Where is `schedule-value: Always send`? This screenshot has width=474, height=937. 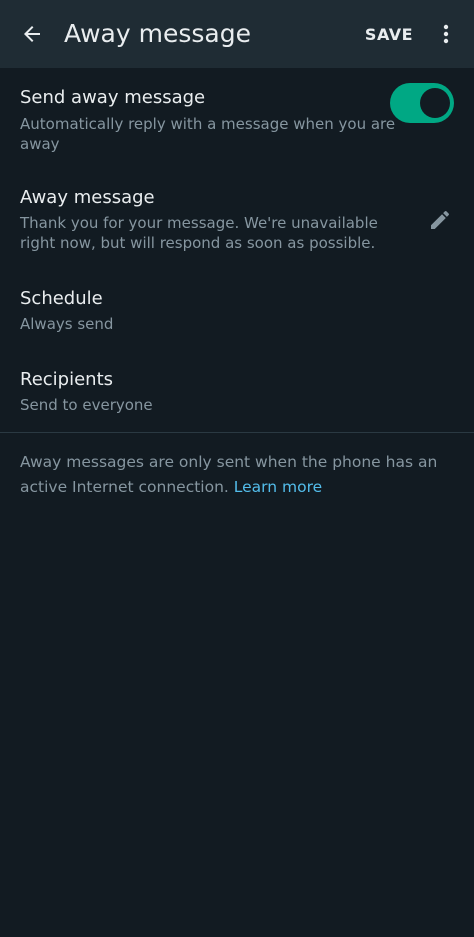 schedule-value: Always send is located at coordinates (67, 324).